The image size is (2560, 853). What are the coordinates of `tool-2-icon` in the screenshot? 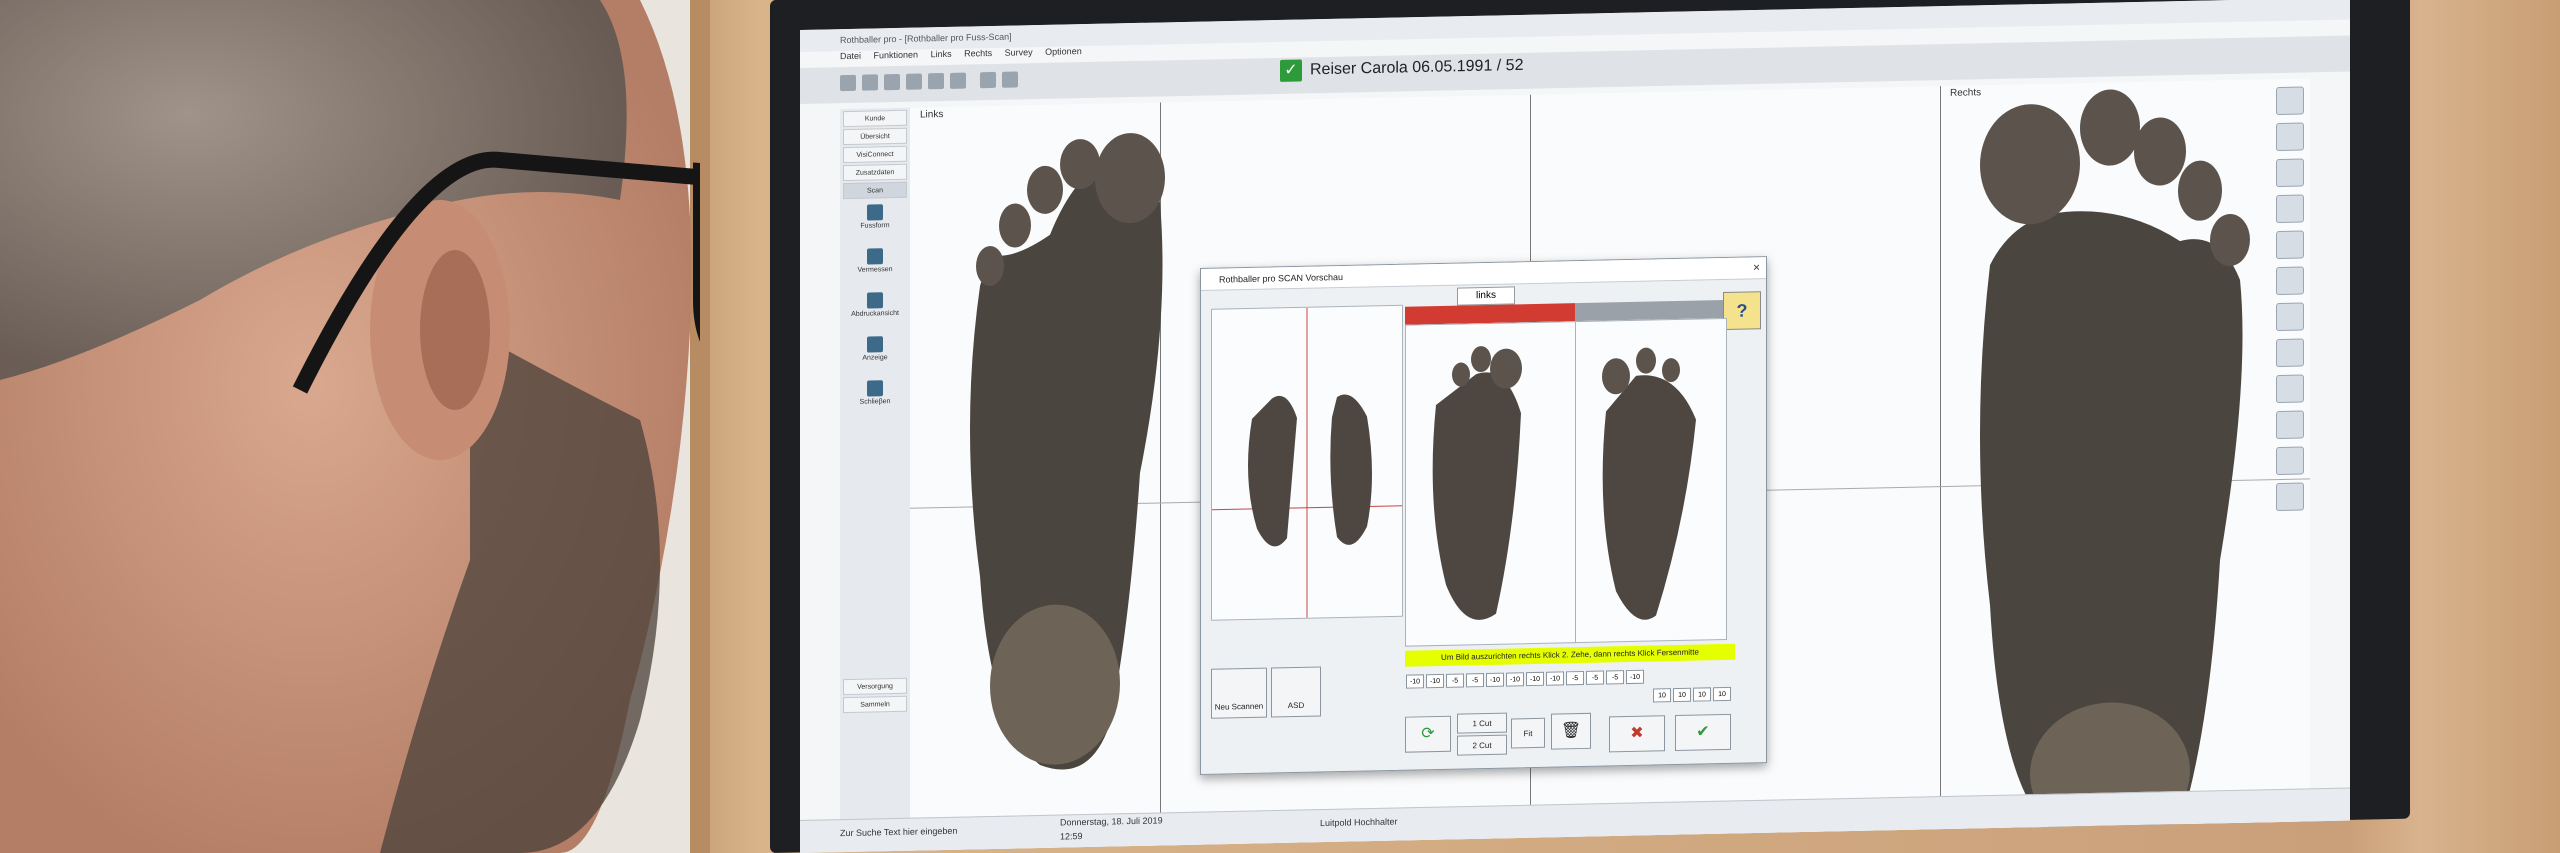 It's located at (2290, 137).